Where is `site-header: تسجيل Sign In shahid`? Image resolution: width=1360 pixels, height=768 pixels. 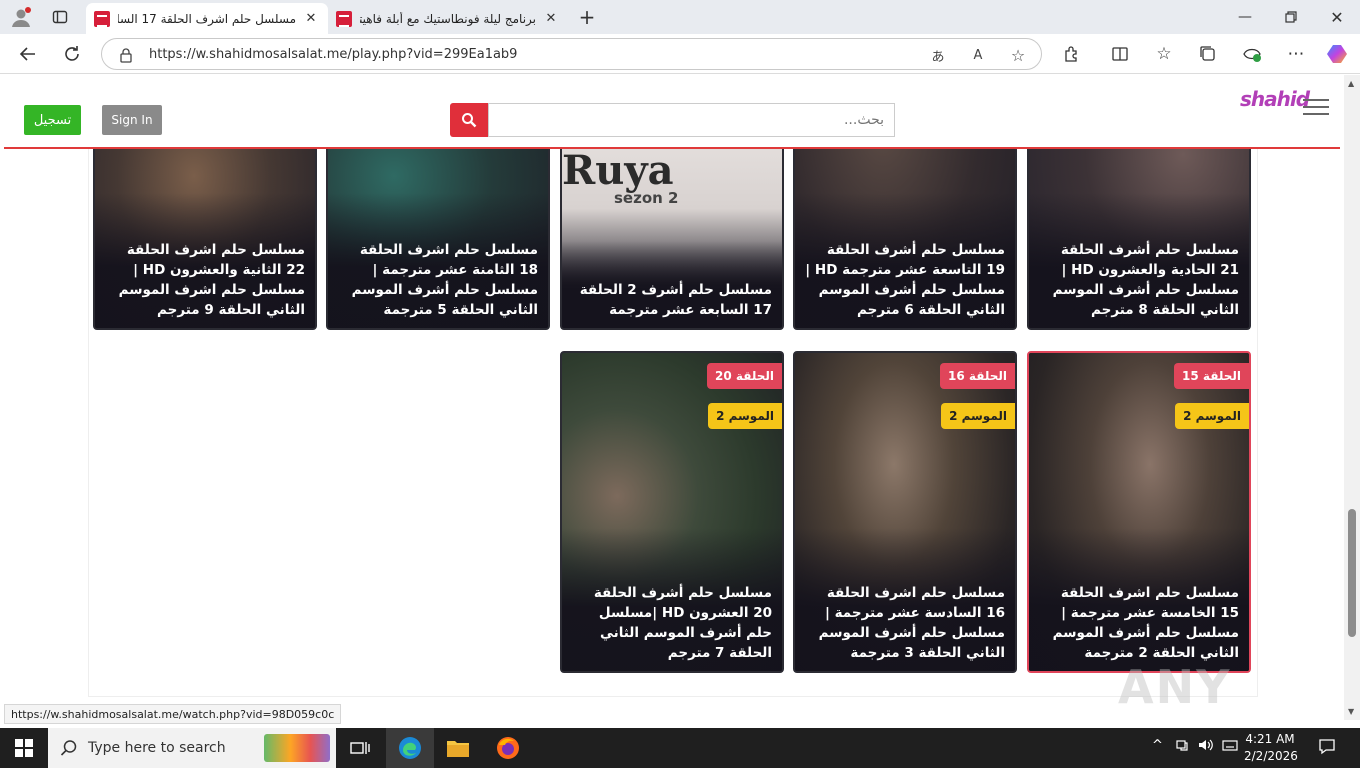
site-header: تسجيل Sign In shahid is located at coordinates (672, 112).